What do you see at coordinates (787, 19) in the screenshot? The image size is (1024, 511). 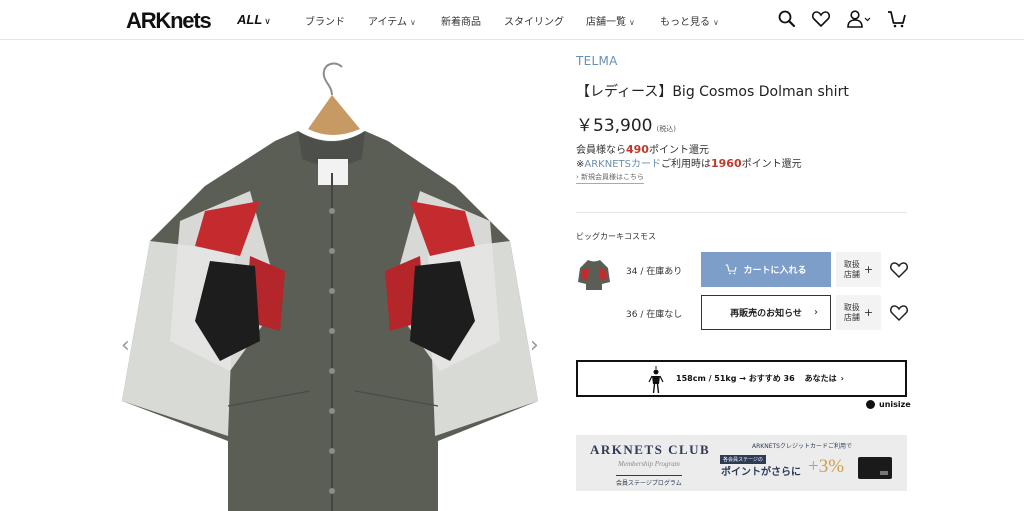 I see `search-icon` at bounding box center [787, 19].